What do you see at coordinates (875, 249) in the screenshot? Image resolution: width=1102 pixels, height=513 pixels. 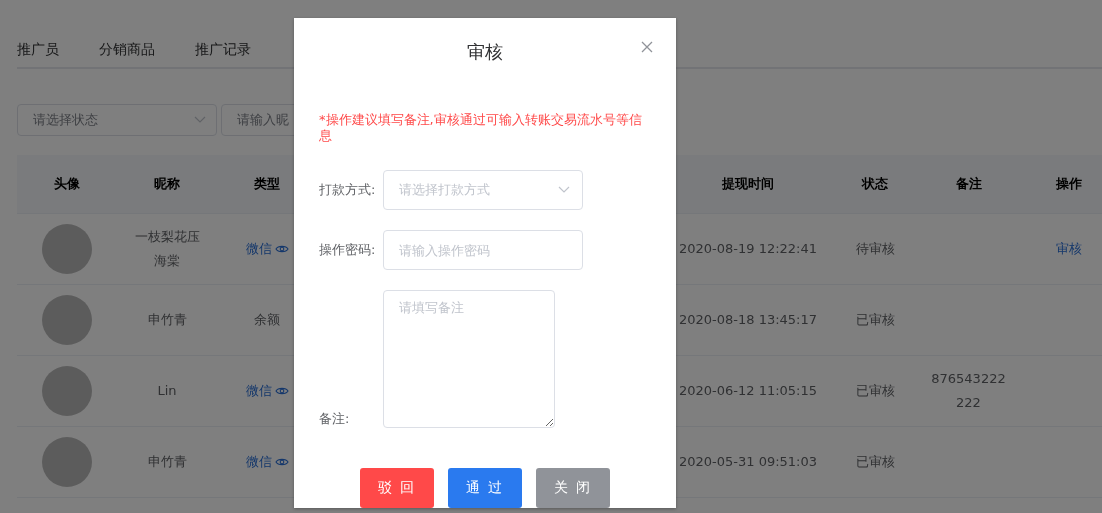 I see `status-cell-text: 待审核` at bounding box center [875, 249].